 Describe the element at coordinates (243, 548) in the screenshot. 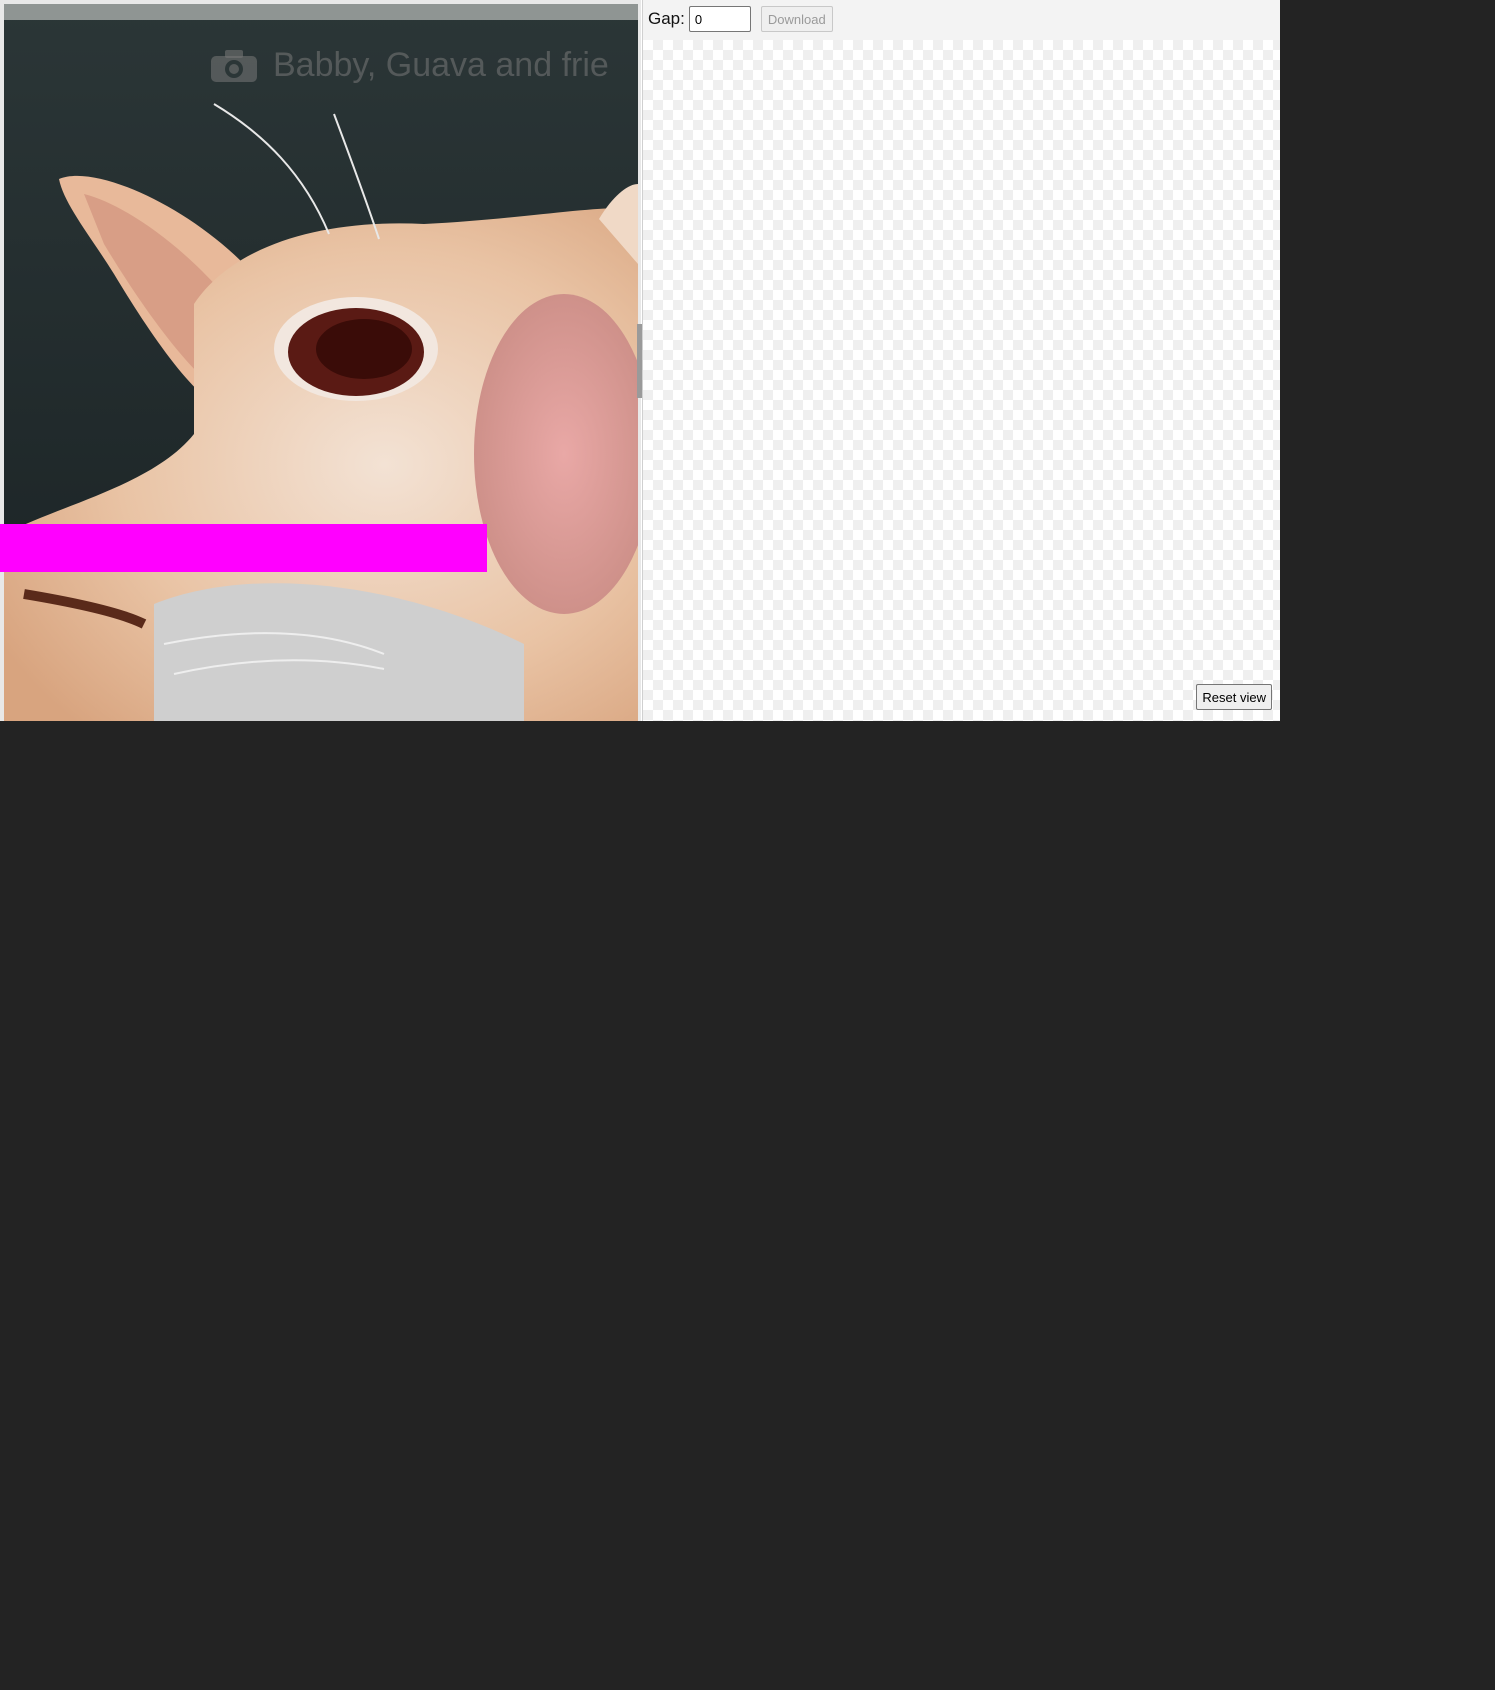

I see `selection-highlight-bar` at that location.